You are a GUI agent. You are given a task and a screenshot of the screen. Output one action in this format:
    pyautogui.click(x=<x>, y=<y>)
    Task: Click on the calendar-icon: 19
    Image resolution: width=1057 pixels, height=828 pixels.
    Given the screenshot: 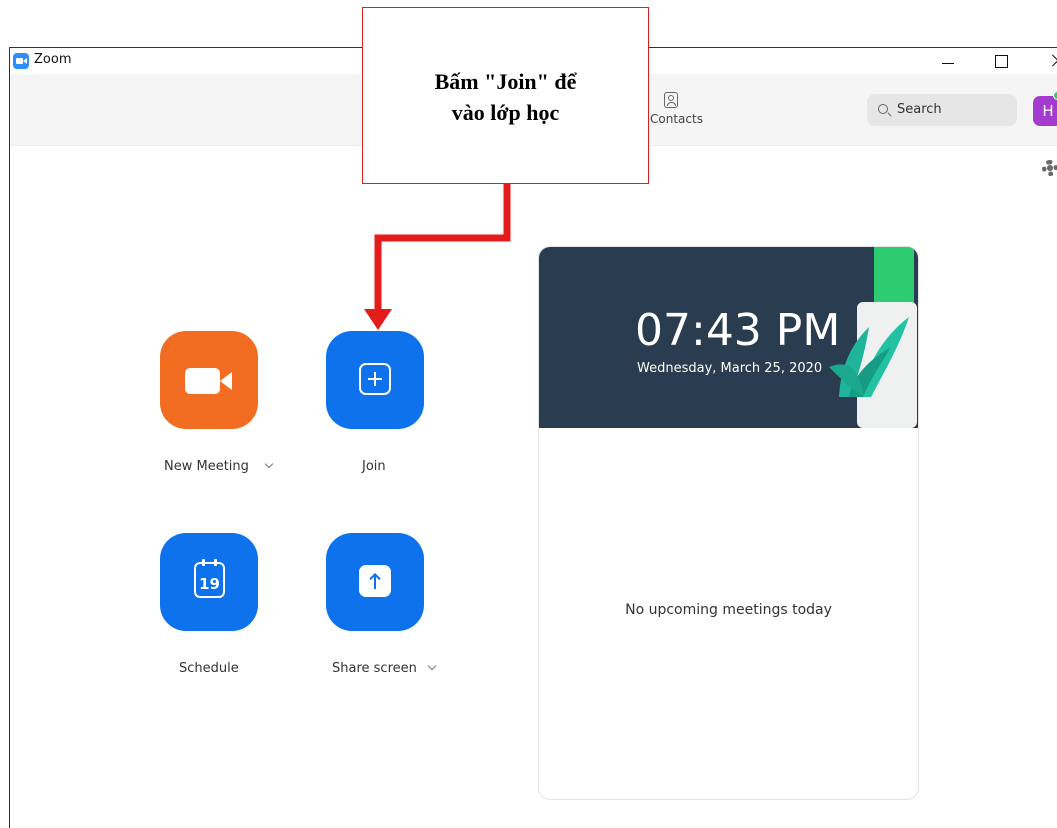 What is the action you would take?
    pyautogui.click(x=209, y=578)
    